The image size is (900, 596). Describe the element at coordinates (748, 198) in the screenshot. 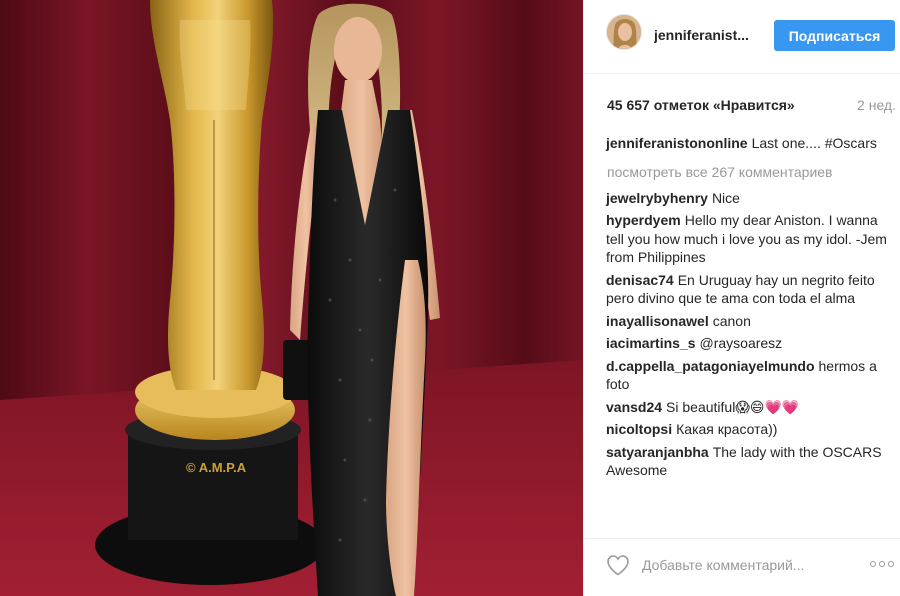

I see `comment-item: jewelrybyhenry Nice` at that location.